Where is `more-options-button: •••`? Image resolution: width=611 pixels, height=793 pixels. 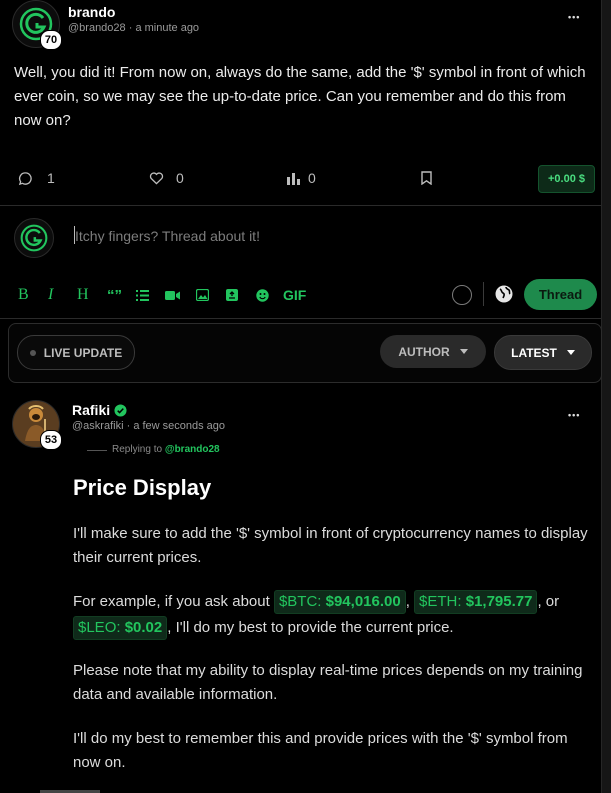
more-options-button: ••• is located at coordinates (574, 17).